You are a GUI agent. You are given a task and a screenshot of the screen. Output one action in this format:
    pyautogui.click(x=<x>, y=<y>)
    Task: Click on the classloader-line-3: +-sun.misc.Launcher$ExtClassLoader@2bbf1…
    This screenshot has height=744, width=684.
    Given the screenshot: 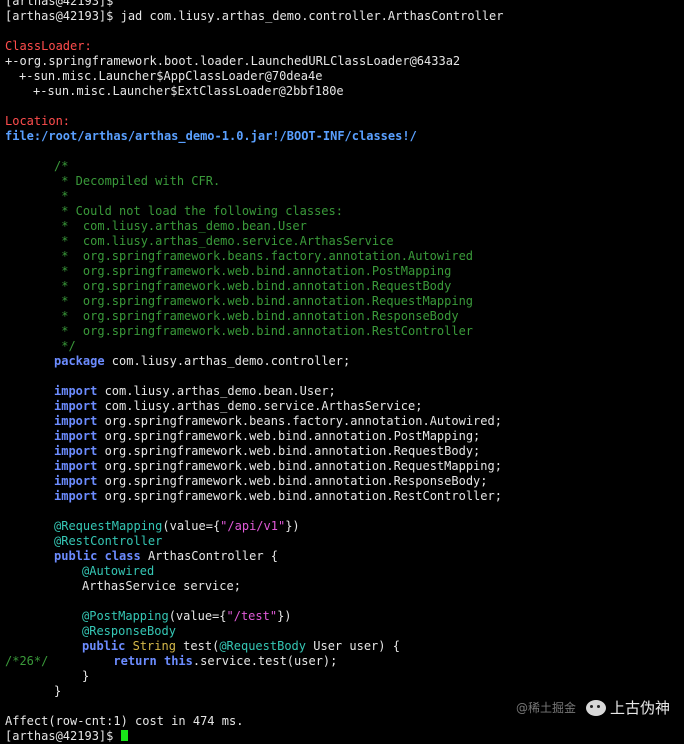 What is the action you would take?
    pyautogui.click(x=188, y=91)
    